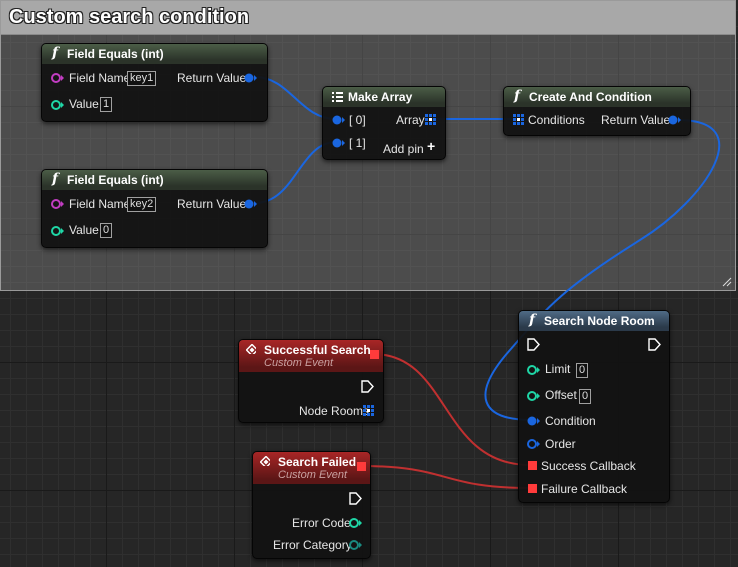  I want to click on enum-pin-icon, so click(534, 444).